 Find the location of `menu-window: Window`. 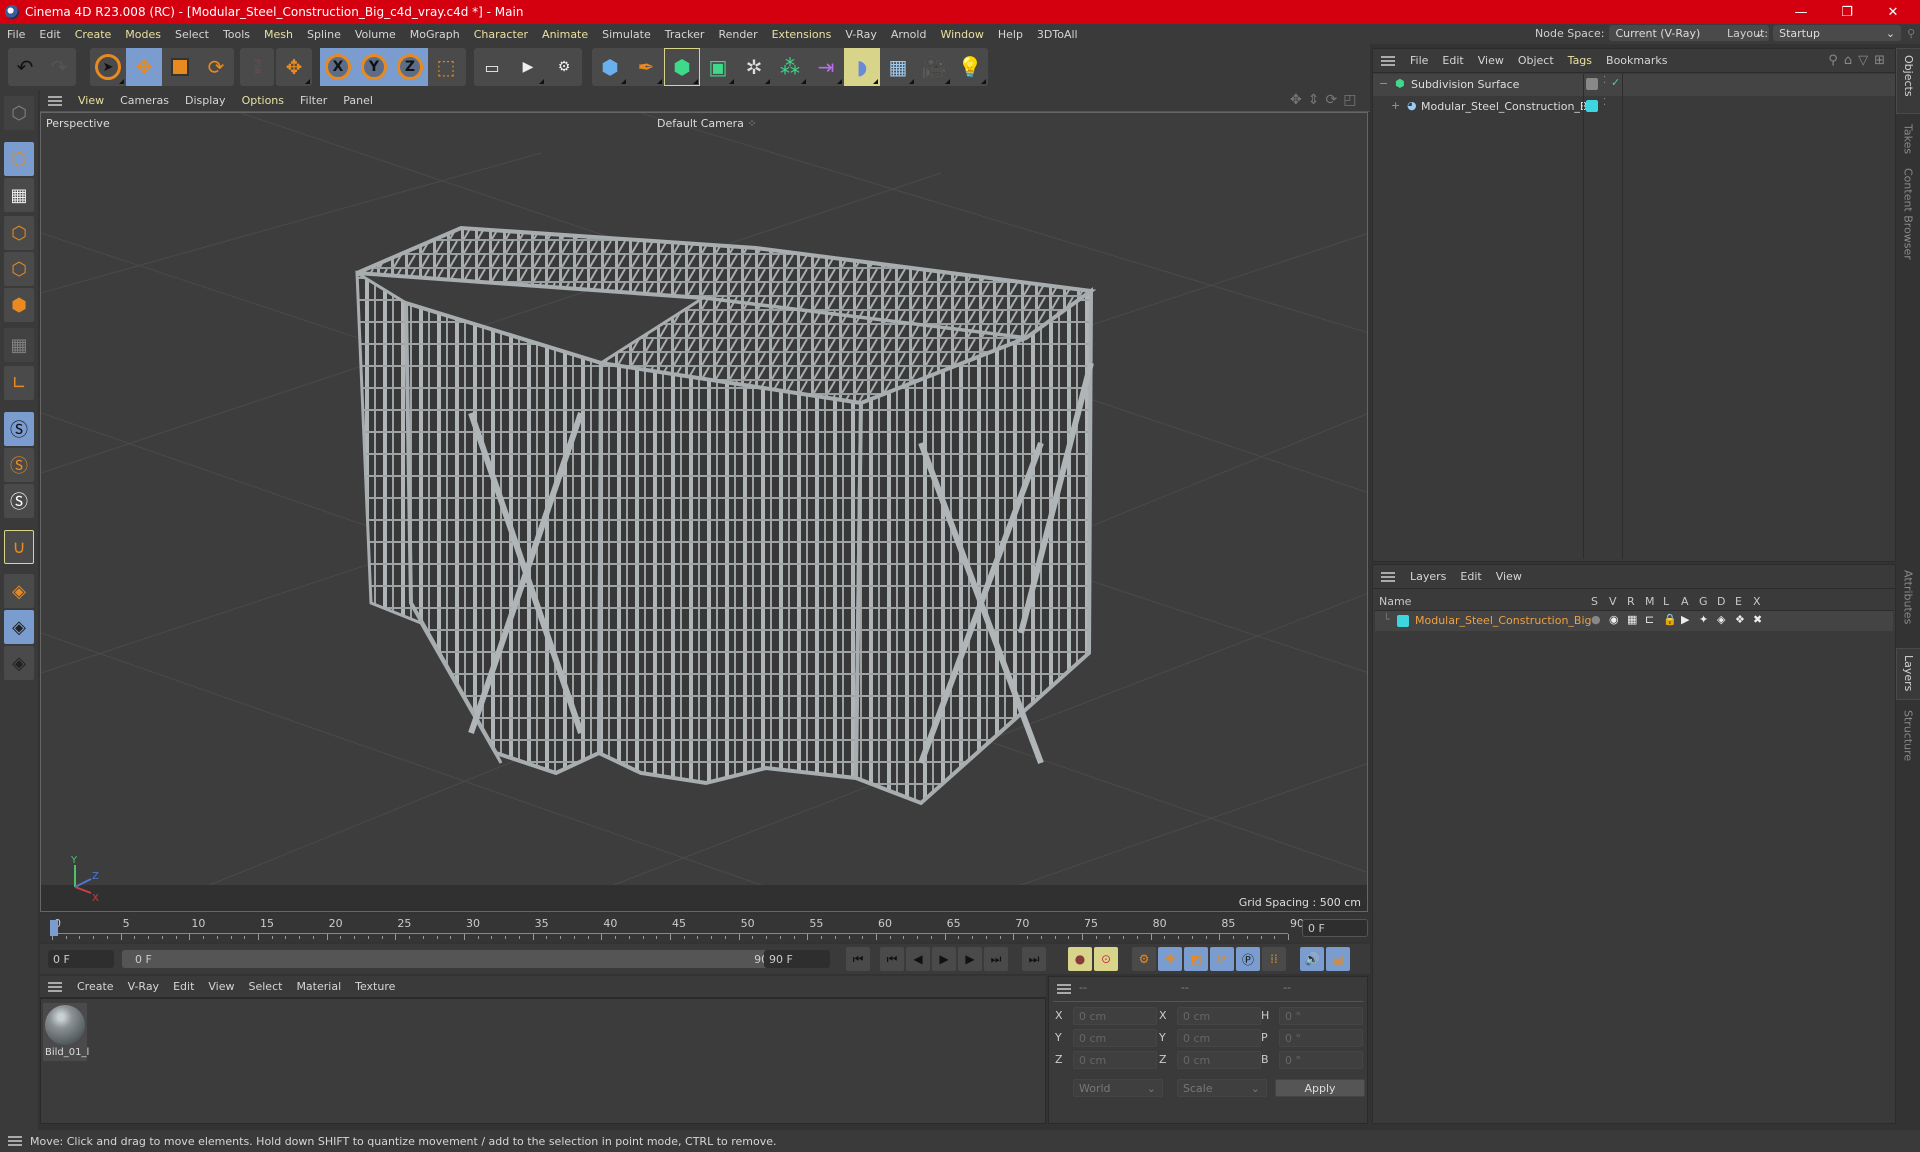

menu-window: Window is located at coordinates (961, 34).